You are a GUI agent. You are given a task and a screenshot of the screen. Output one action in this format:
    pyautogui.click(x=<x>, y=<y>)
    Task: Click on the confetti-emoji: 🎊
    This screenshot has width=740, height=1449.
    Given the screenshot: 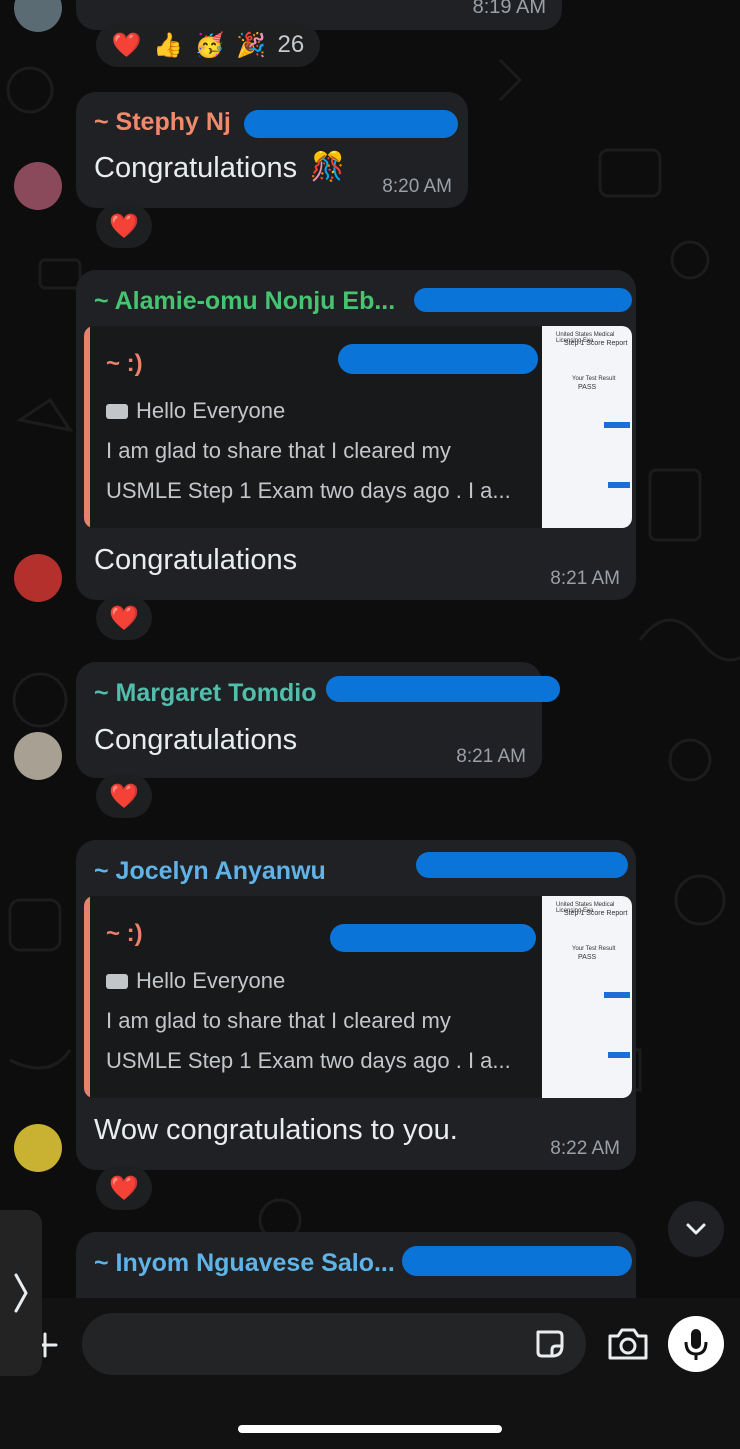 What is the action you would take?
    pyautogui.click(x=327, y=166)
    